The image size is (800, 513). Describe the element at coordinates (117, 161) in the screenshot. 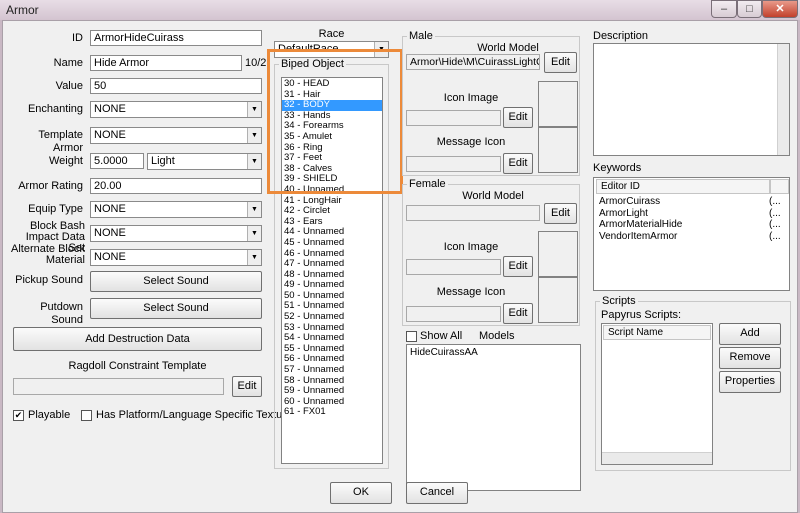

I see `weight-input: 5.0000` at that location.